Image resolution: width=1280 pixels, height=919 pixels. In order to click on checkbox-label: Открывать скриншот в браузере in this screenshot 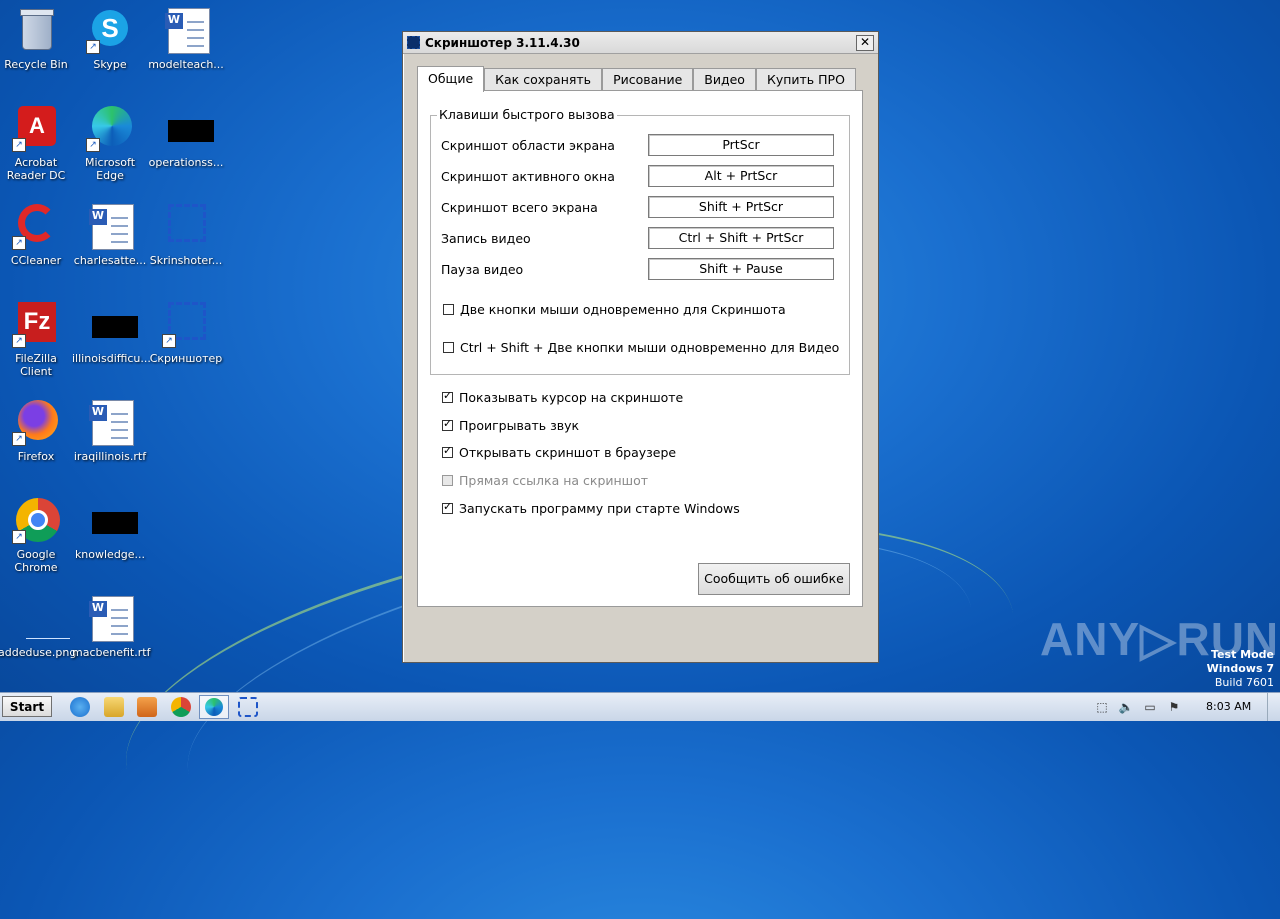, I will do `click(568, 452)`.